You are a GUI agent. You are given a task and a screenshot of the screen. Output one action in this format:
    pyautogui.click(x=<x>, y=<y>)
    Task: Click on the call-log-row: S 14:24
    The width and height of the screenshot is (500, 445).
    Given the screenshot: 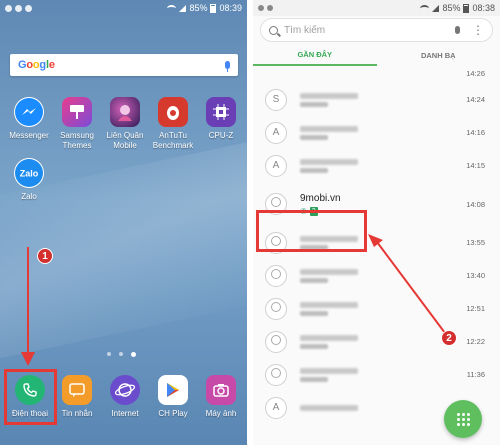 What is the action you would take?
    pyautogui.click(x=376, y=99)
    